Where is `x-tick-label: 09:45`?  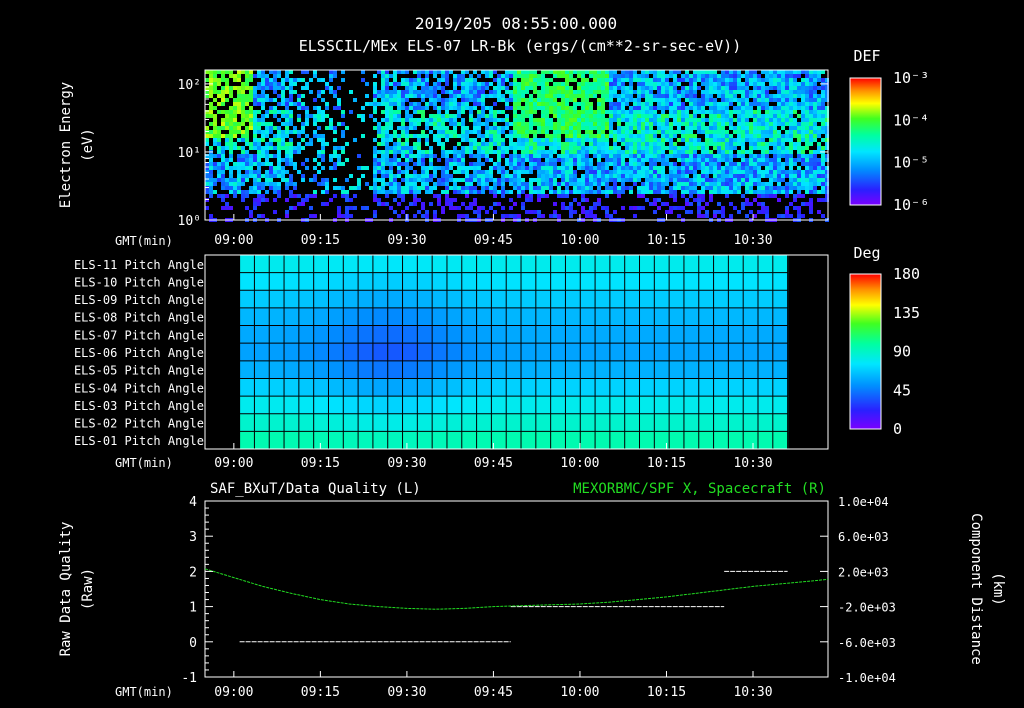 x-tick-label: 09:45 is located at coordinates (493, 692).